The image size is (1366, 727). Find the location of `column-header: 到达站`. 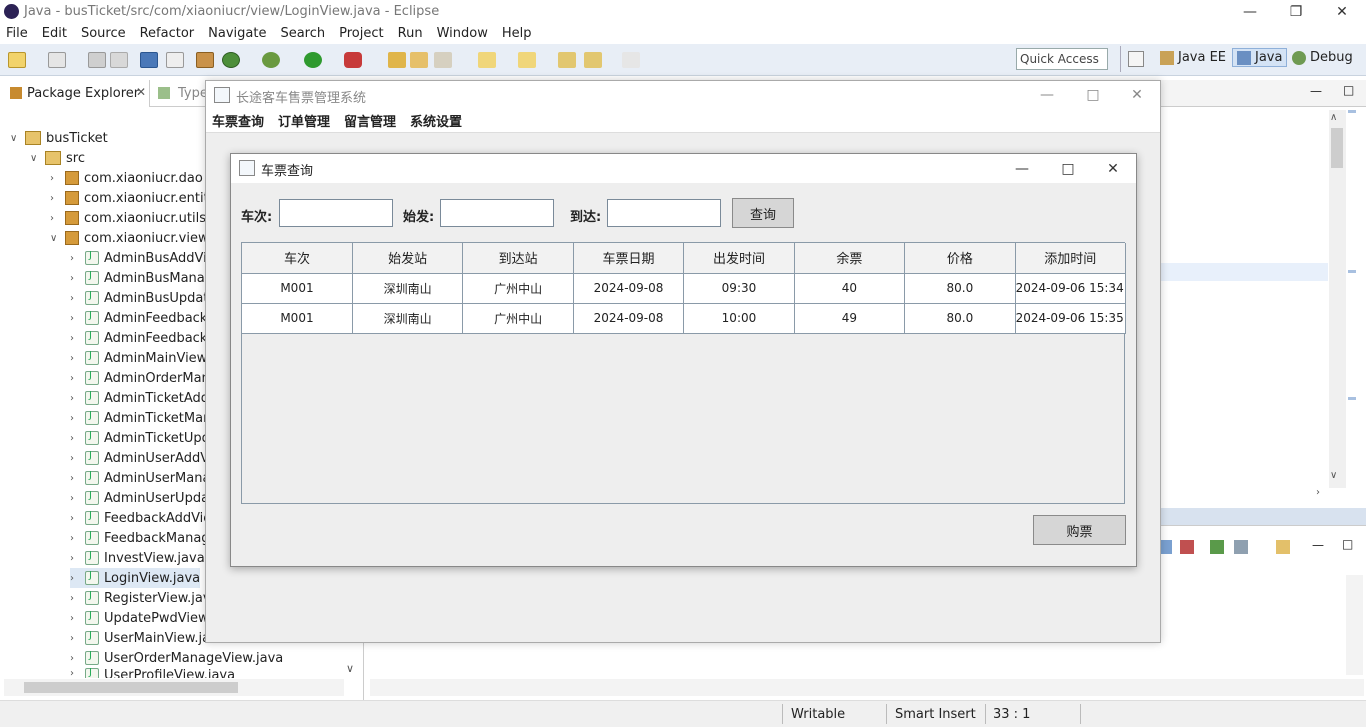

column-header: 到达站 is located at coordinates (518, 258).